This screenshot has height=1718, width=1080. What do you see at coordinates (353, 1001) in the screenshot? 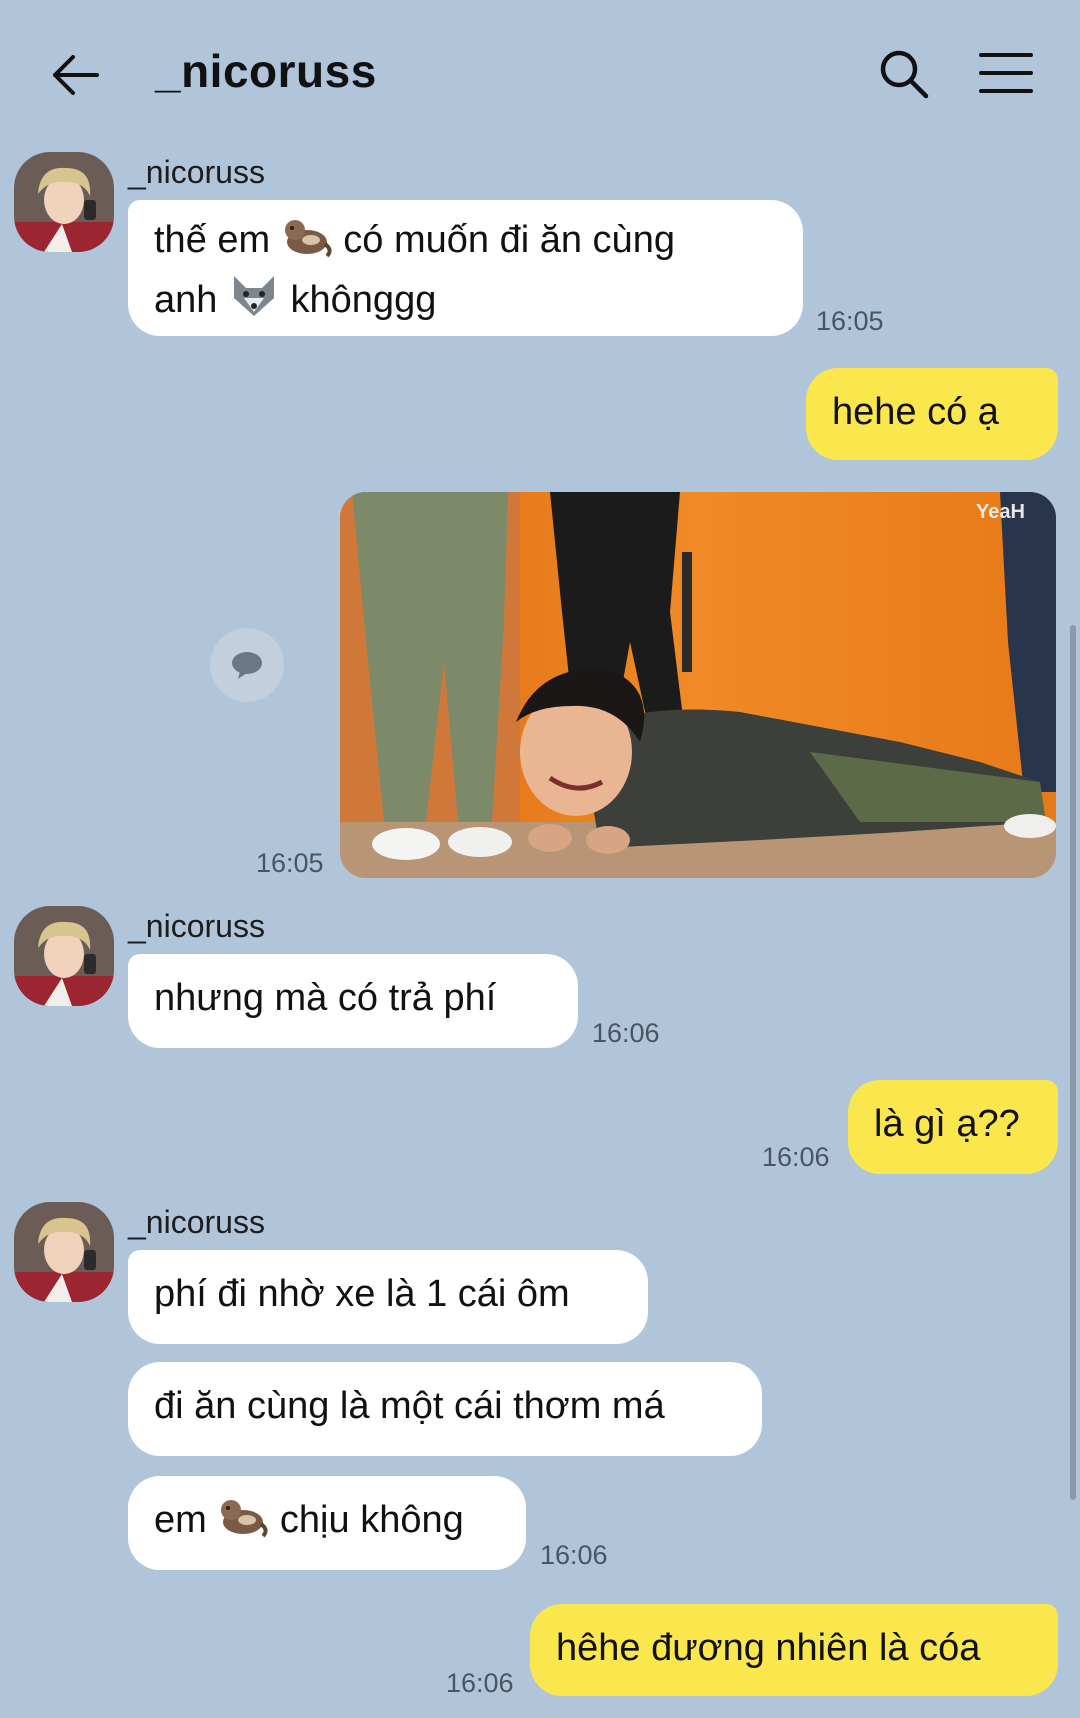
I see `message-bubble-incoming: nhưng mà có trả phí` at bounding box center [353, 1001].